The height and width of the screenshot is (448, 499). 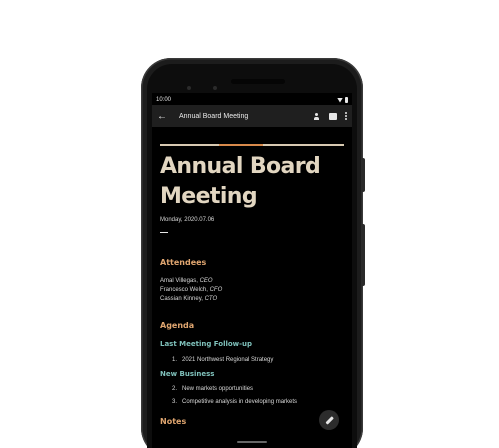 What do you see at coordinates (346, 100) in the screenshot?
I see `battery-icon` at bounding box center [346, 100].